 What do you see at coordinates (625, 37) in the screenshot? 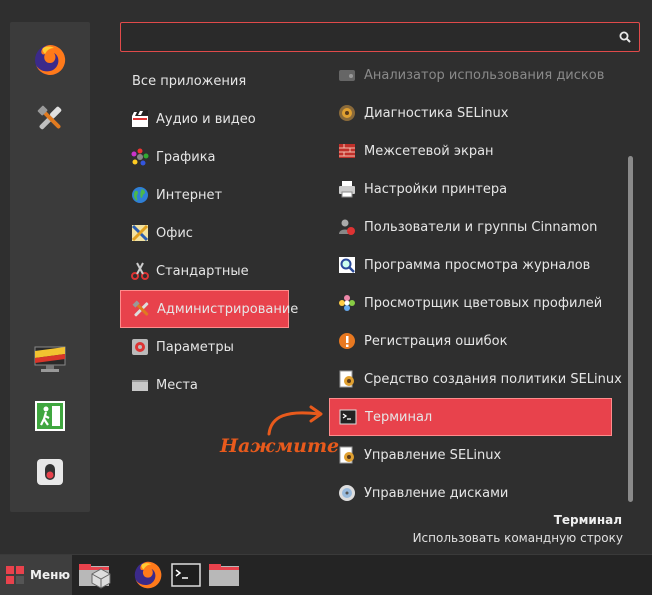
I see `search-icon` at bounding box center [625, 37].